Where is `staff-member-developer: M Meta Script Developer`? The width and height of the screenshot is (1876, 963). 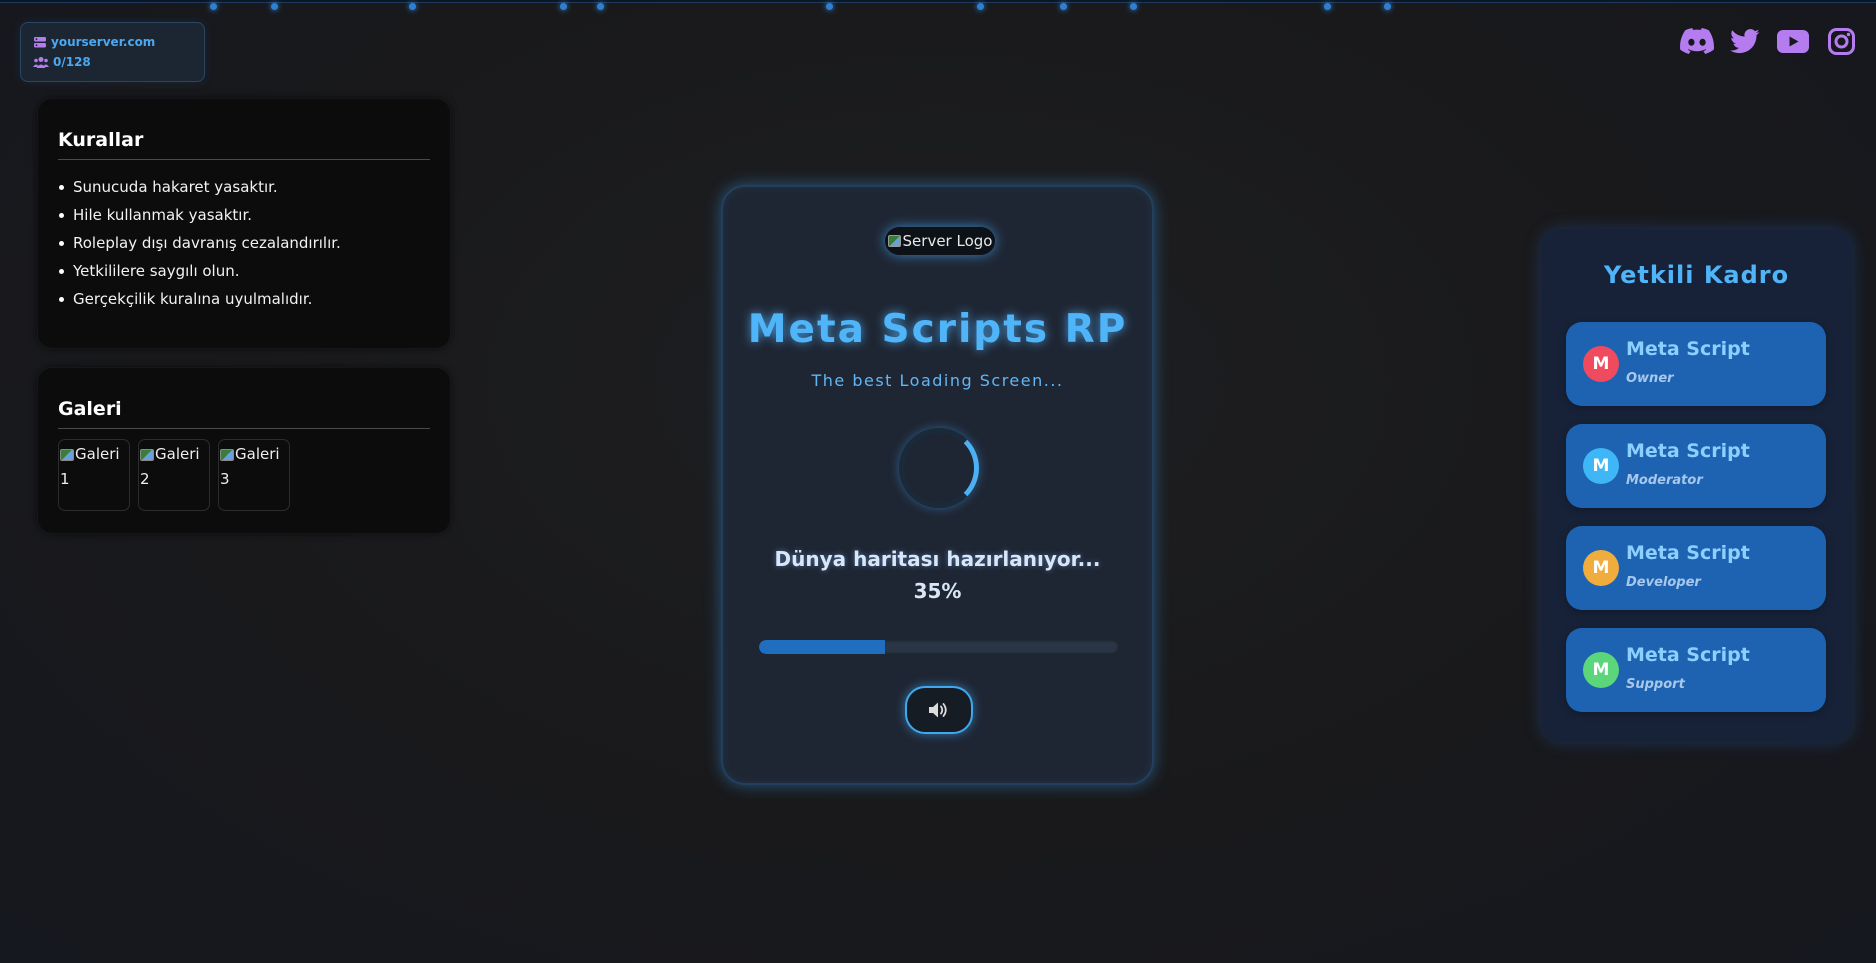 staff-member-developer: M Meta Script Developer is located at coordinates (1696, 568).